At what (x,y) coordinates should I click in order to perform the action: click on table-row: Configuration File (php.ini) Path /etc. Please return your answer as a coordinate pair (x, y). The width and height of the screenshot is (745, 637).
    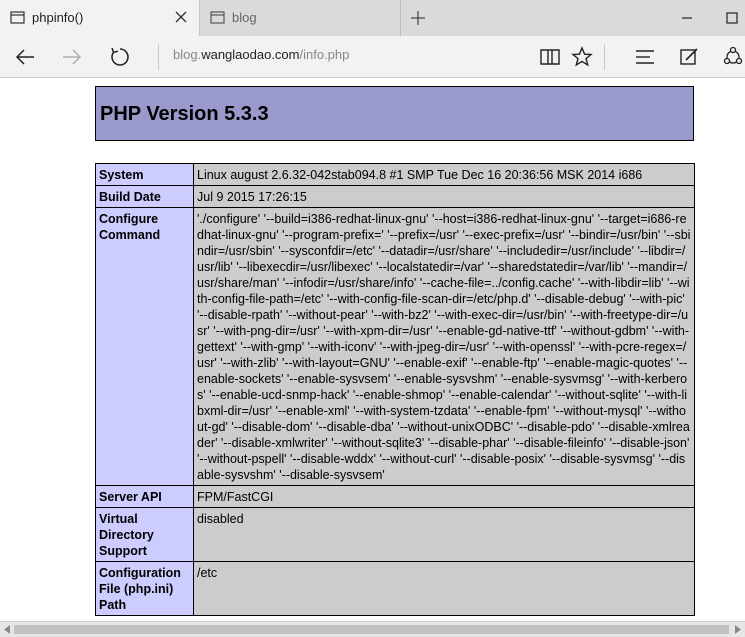
    Looking at the image, I should click on (395, 588).